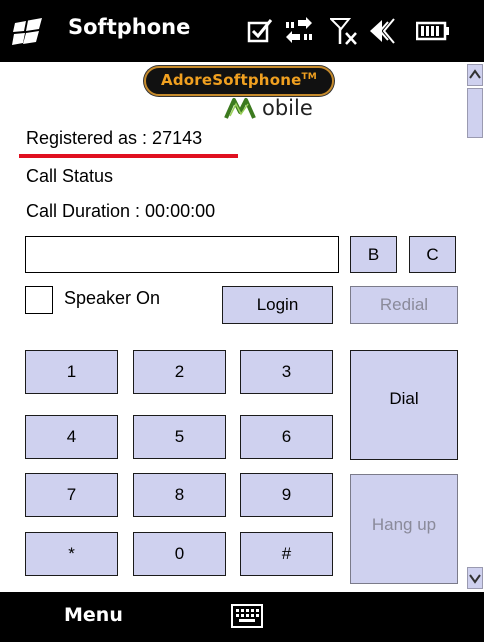  I want to click on phone-number-input, so click(182, 254).